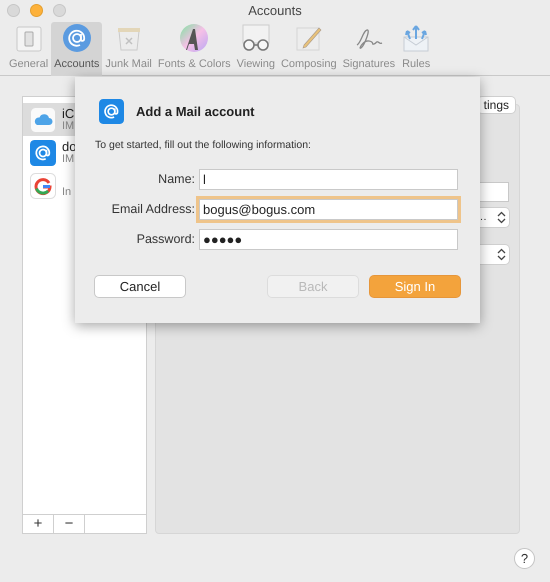 The height and width of the screenshot is (582, 550). What do you see at coordinates (67, 192) in the screenshot?
I see `account-type: In` at bounding box center [67, 192].